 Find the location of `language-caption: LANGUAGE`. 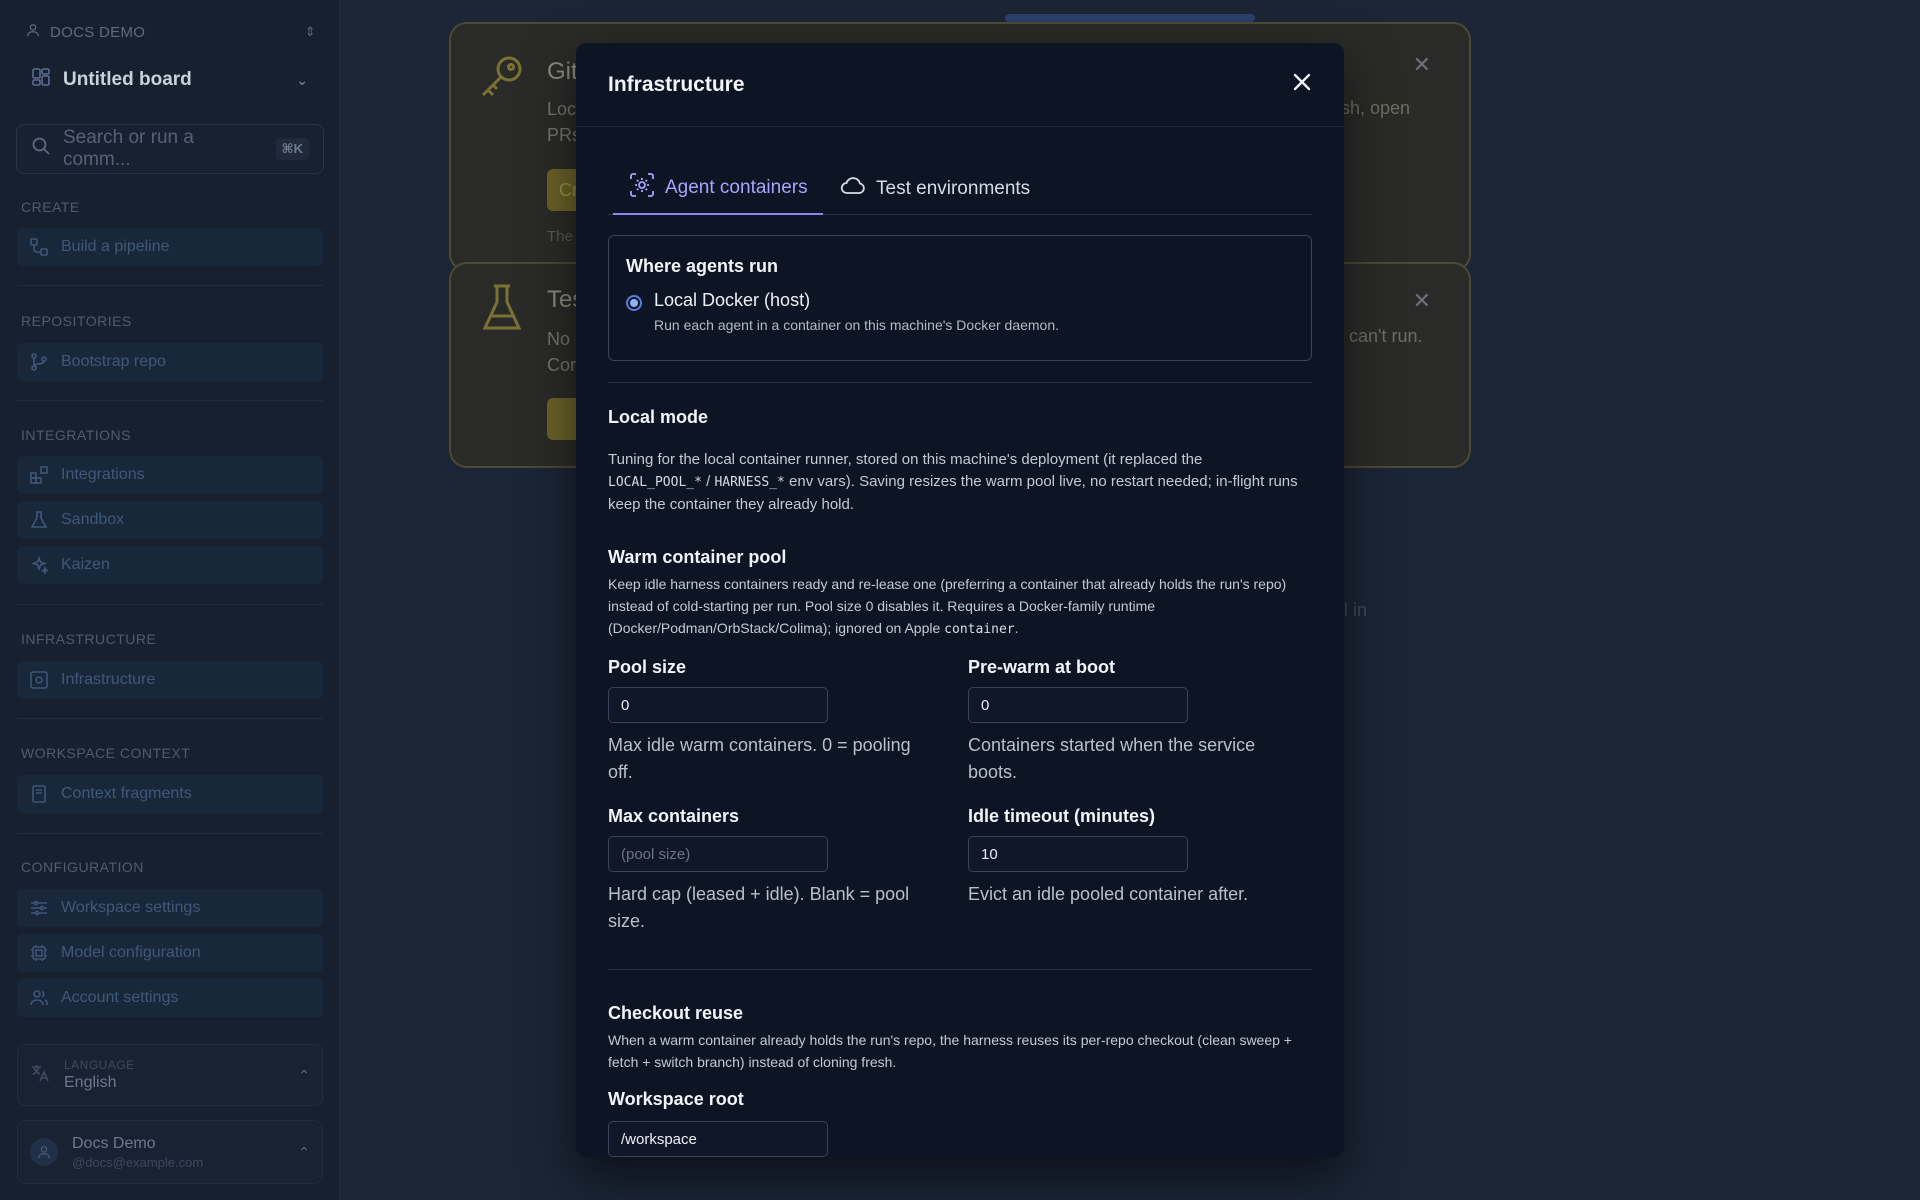

language-caption: LANGUAGE is located at coordinates (99, 1065).